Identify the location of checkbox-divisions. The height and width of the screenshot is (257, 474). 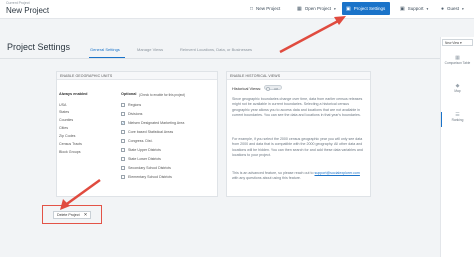
(123, 114).